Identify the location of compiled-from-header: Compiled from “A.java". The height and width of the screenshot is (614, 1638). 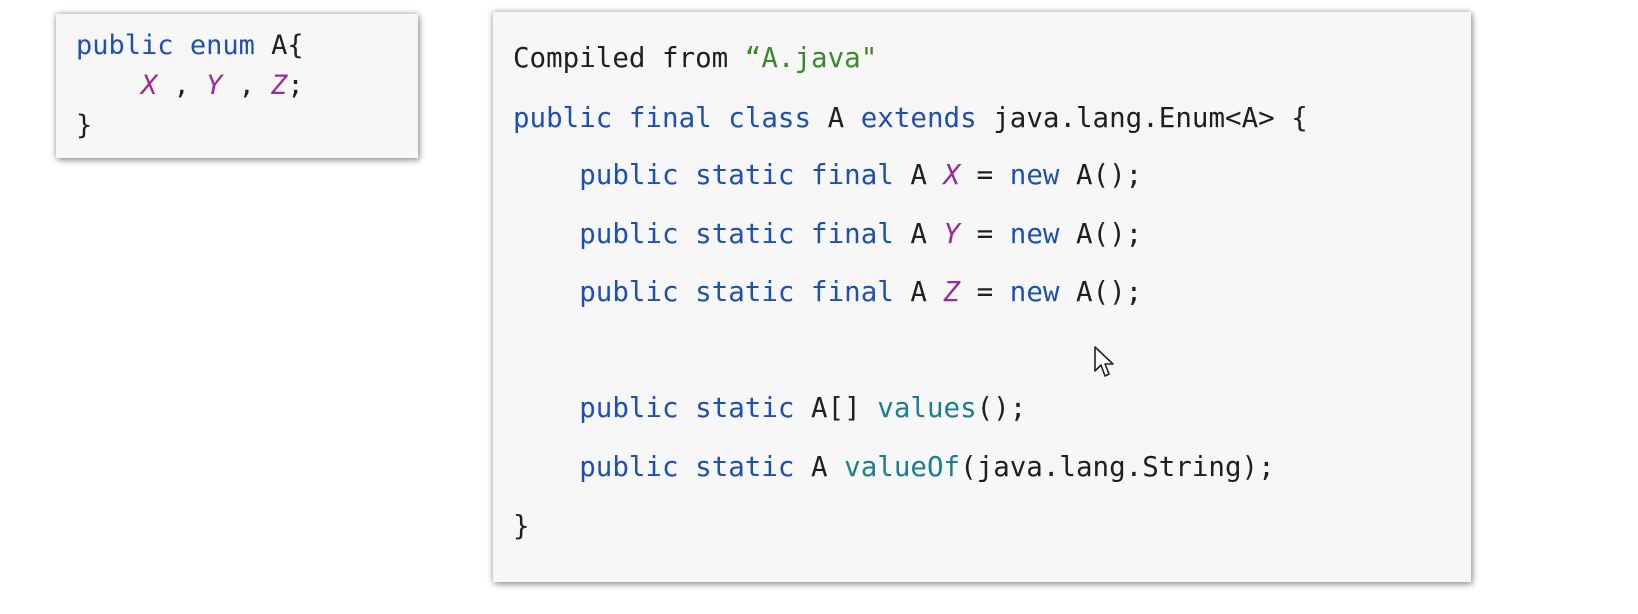
(695, 58).